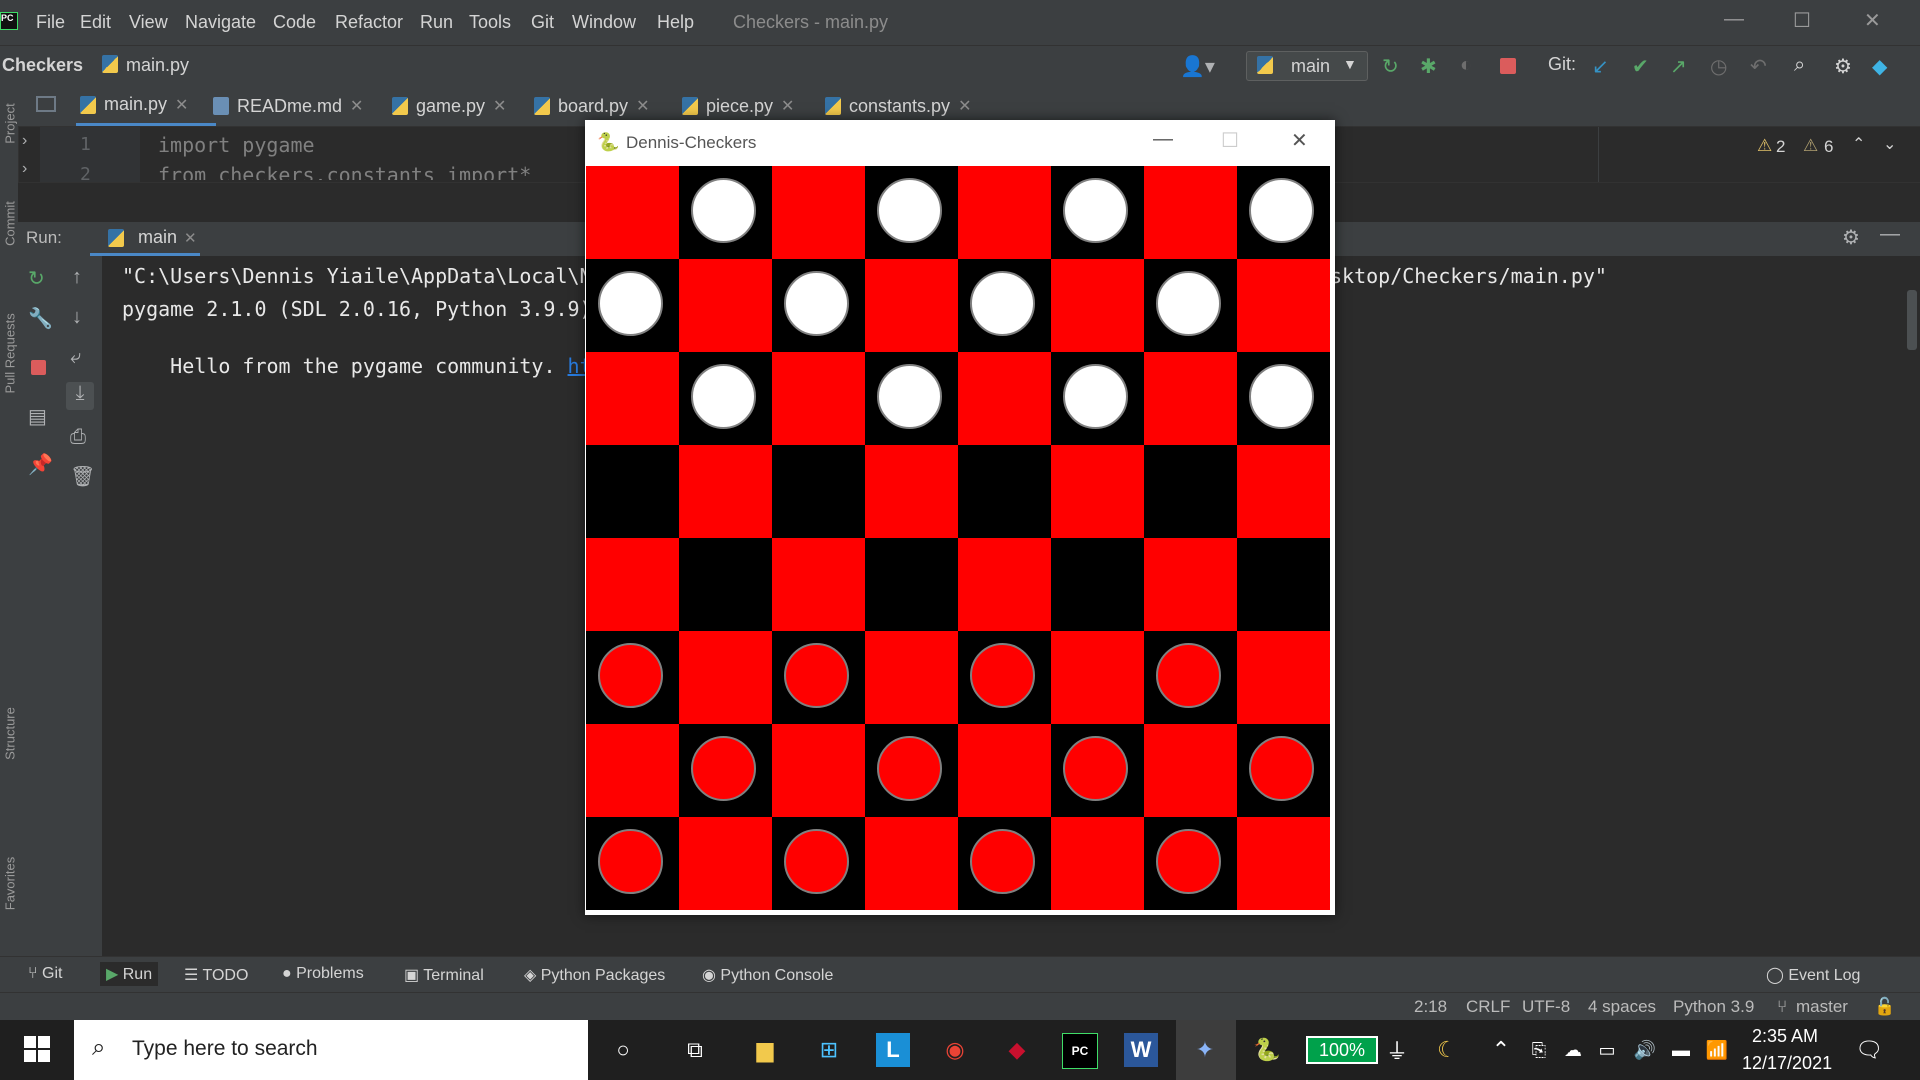  What do you see at coordinates (1787, 1063) in the screenshot?
I see `clock-date: 12/17/2021` at bounding box center [1787, 1063].